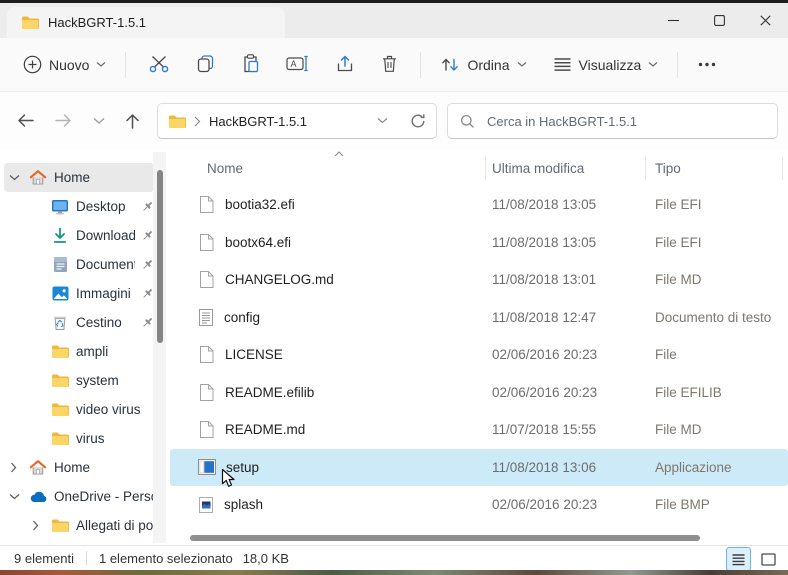  Describe the element at coordinates (483, 64) in the screenshot. I see `sort-button: Ordina` at that location.